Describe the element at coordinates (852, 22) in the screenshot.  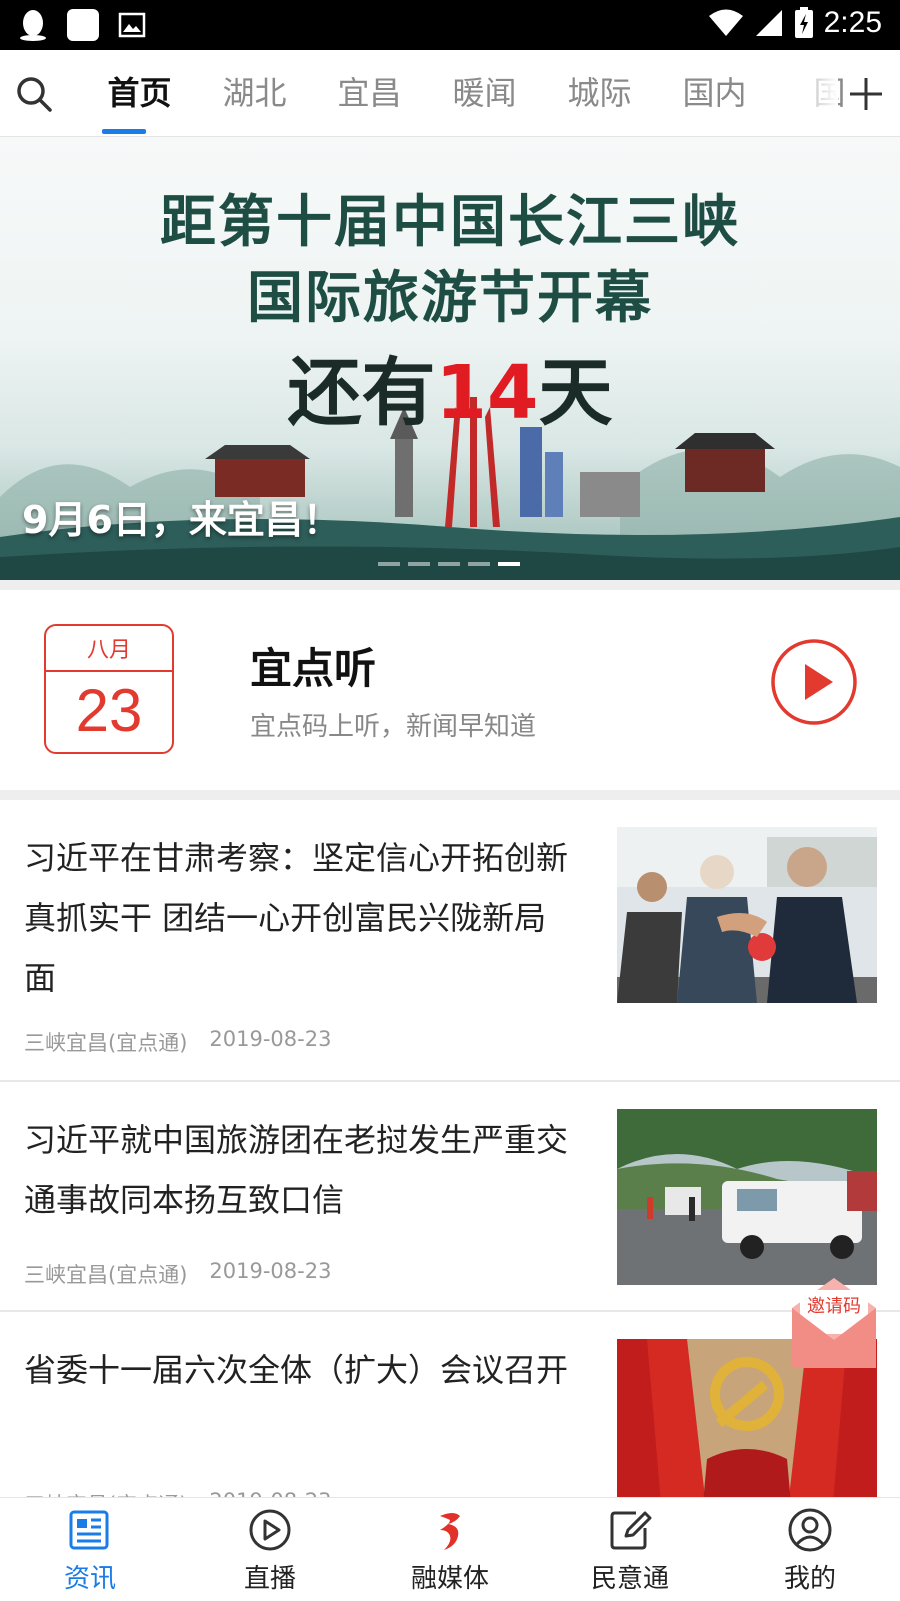
I see `clock: 2:25` at that location.